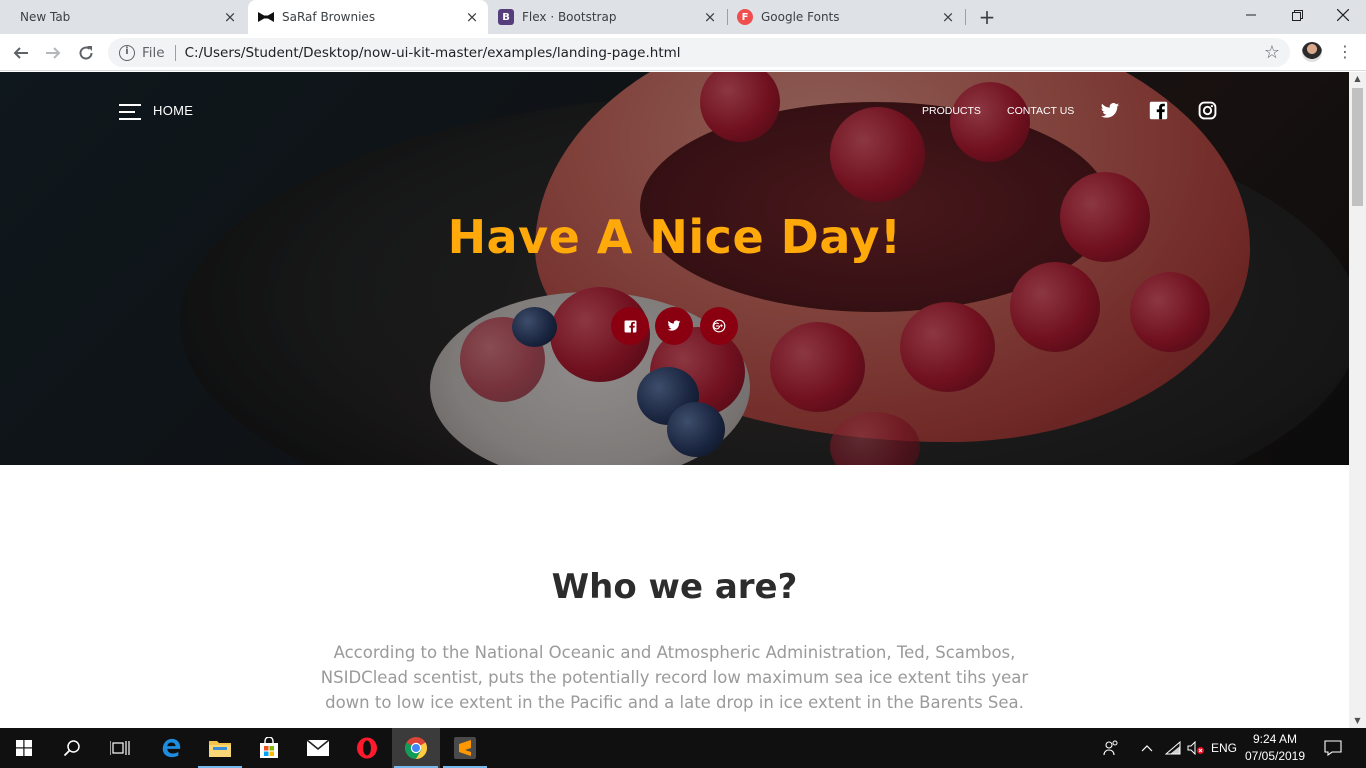 Image resolution: width=1366 pixels, height=768 pixels. Describe the element at coordinates (987, 17) in the screenshot. I see `new-tab-icon: +` at that location.